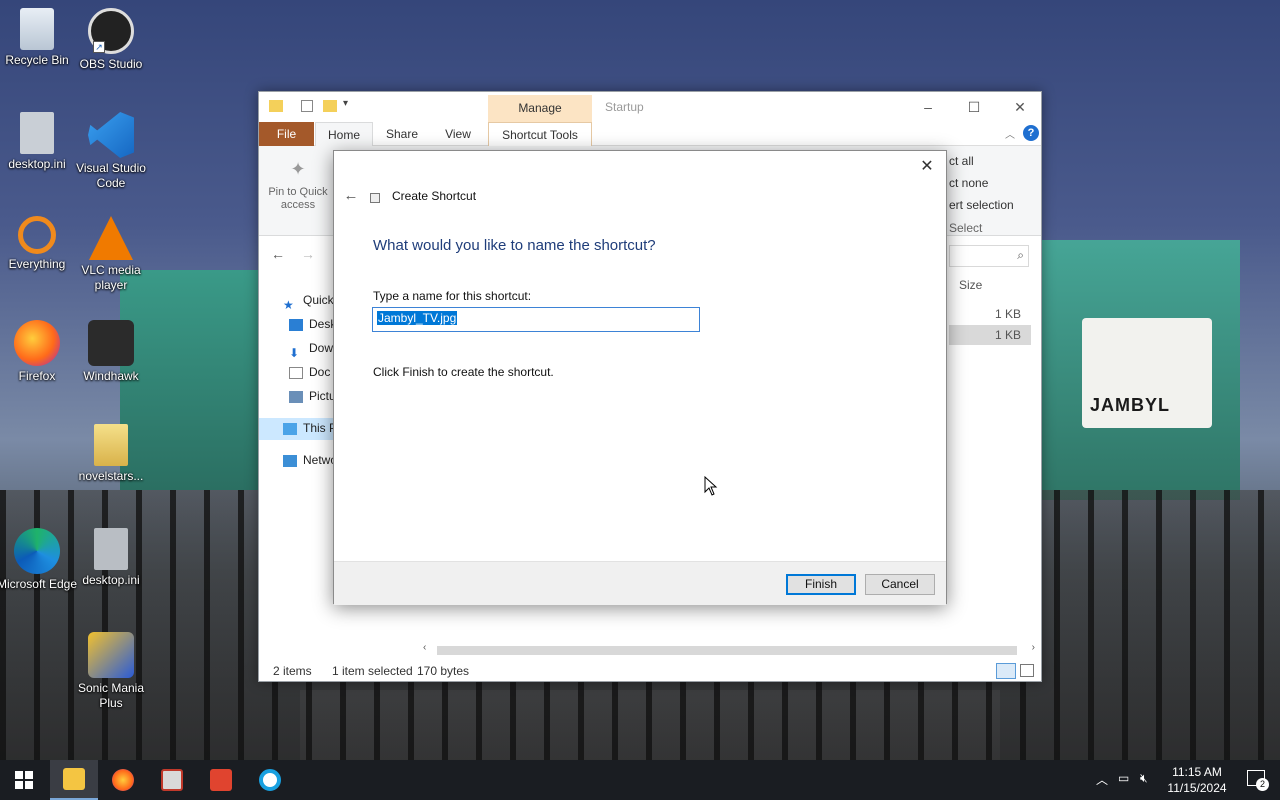 The image size is (1280, 800). I want to click on desktop-icon-label: VLC media player, so click(111, 277).